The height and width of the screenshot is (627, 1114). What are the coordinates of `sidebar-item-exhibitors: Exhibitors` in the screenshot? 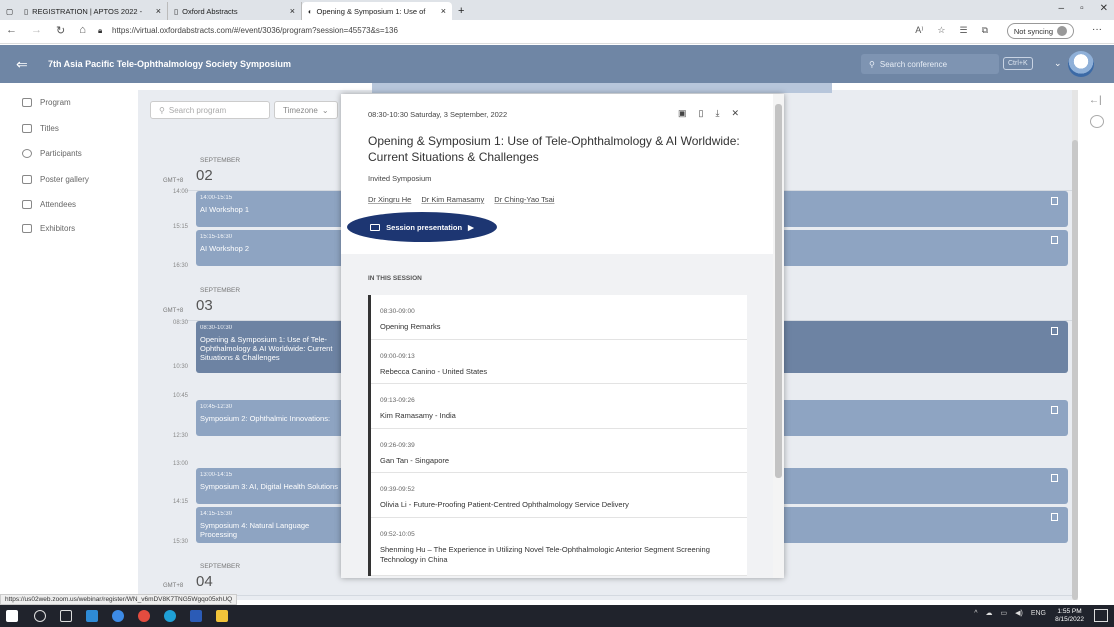 It's located at (48, 228).